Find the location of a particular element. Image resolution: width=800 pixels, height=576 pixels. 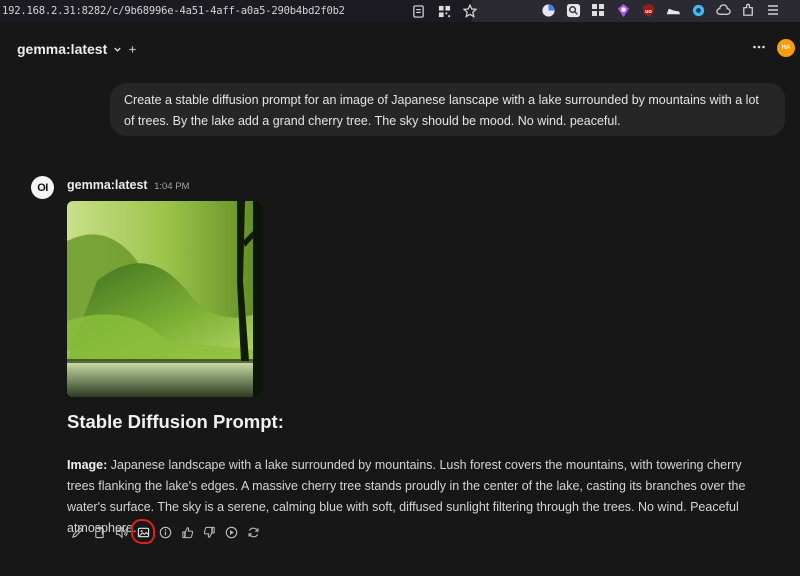

image-label: Image: is located at coordinates (87, 465).